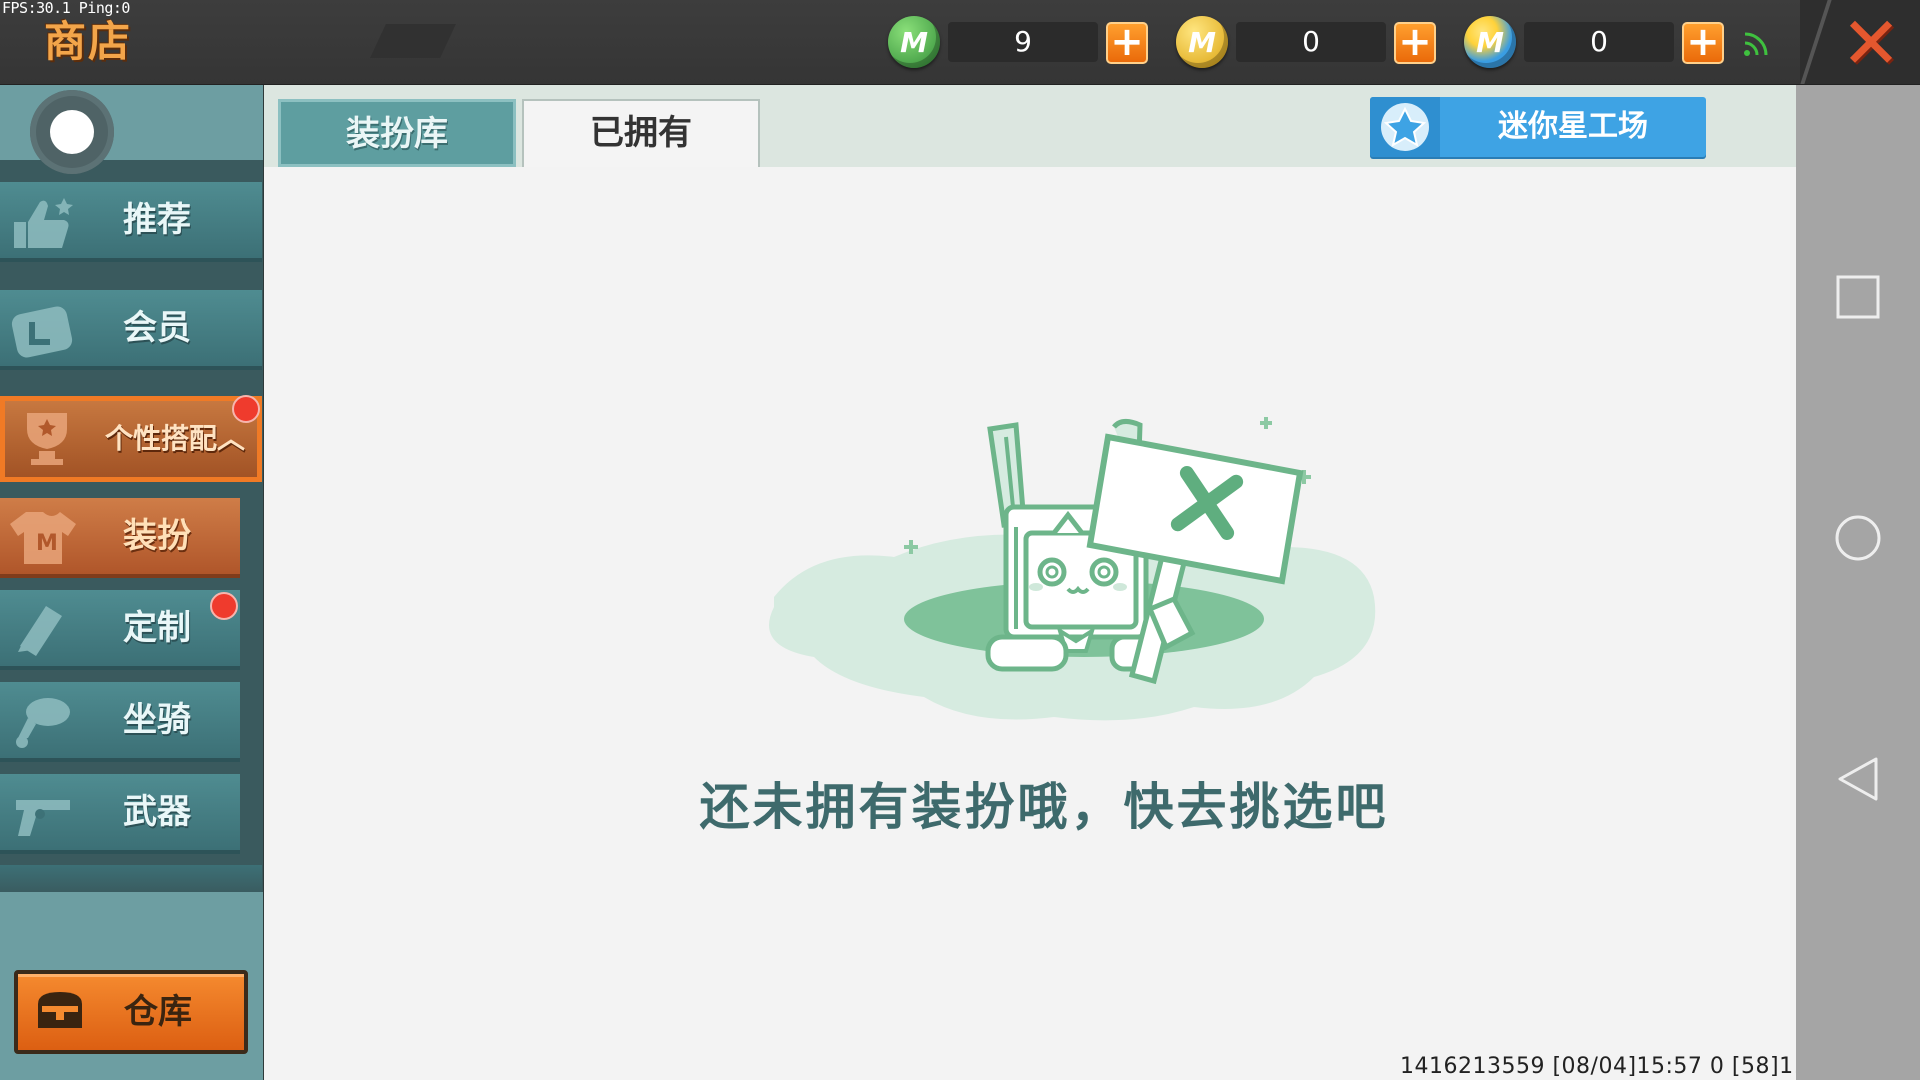  Describe the element at coordinates (175, 438) in the screenshot. I see `sidebar-item-label: 个性搭配︿` at that location.